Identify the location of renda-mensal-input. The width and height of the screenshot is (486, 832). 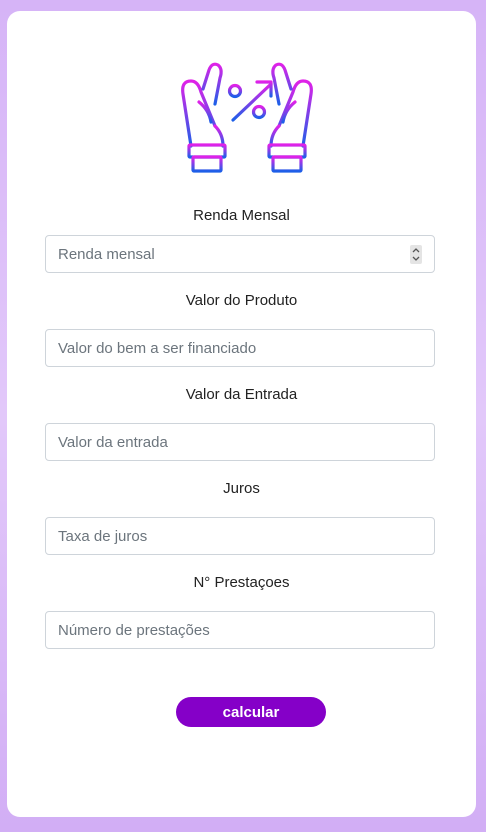
(240, 254).